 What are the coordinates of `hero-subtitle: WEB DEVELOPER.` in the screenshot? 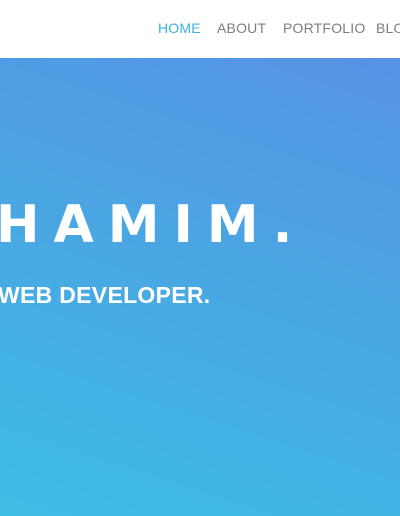 It's located at (105, 295).